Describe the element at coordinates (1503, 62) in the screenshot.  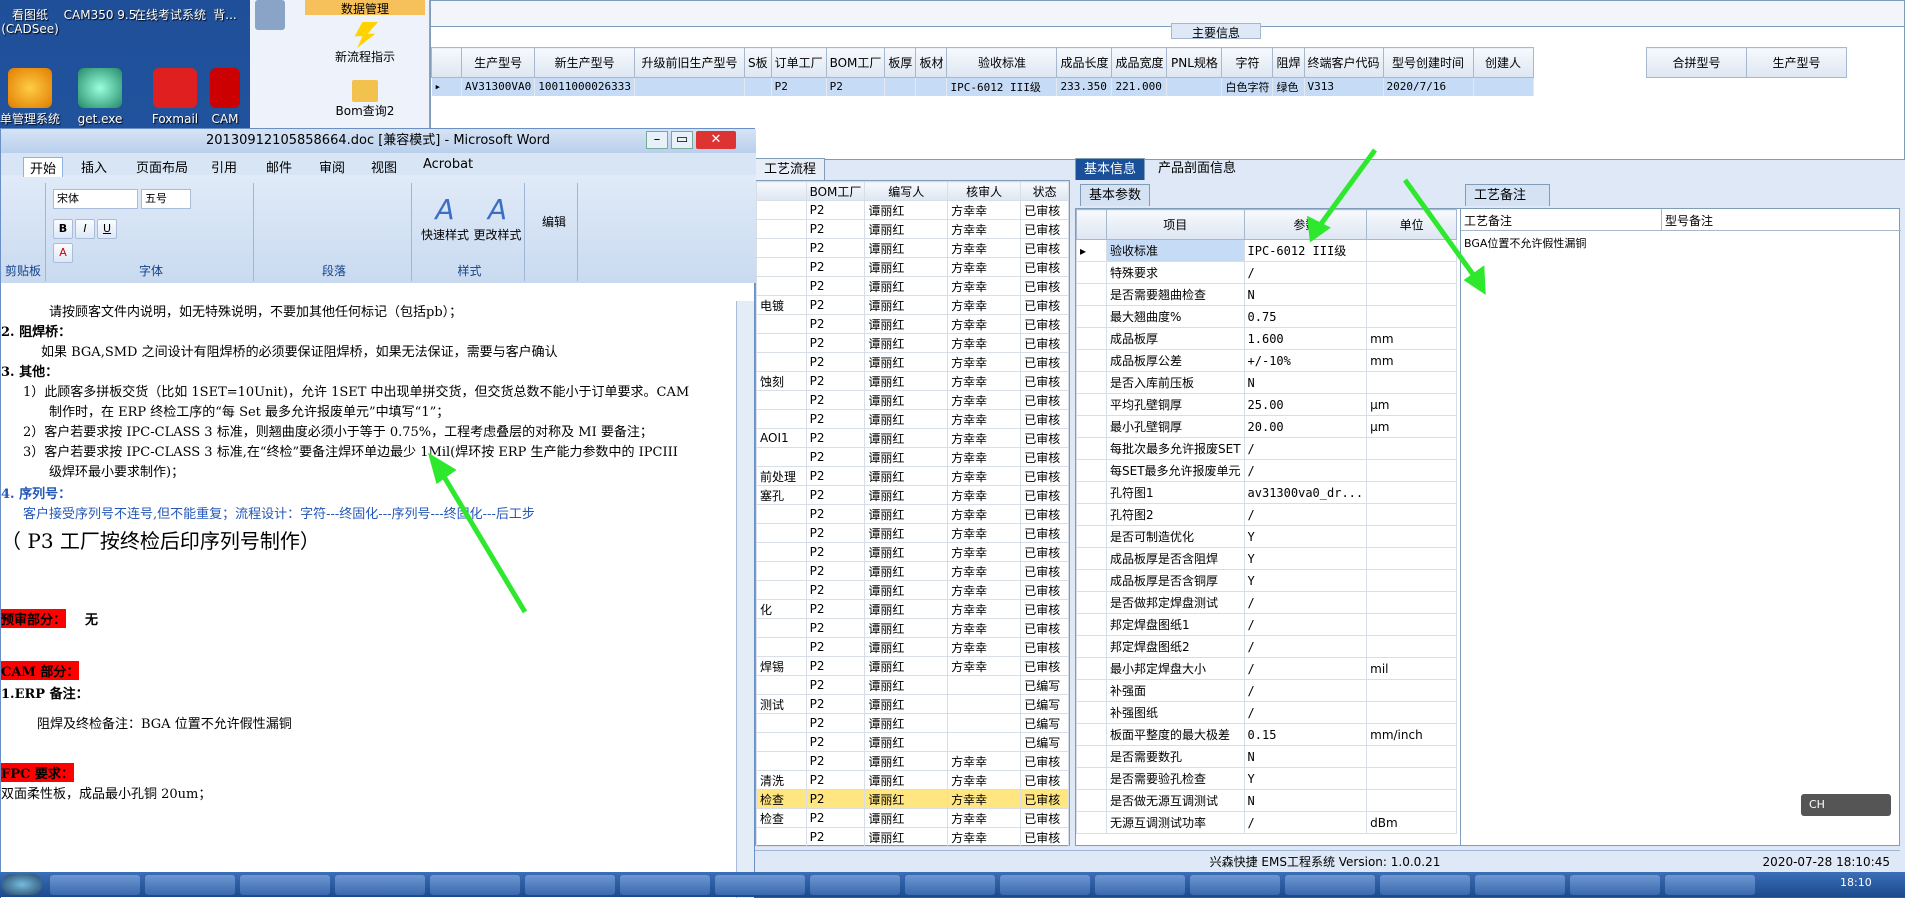
I see `column-header: 创建人` at that location.